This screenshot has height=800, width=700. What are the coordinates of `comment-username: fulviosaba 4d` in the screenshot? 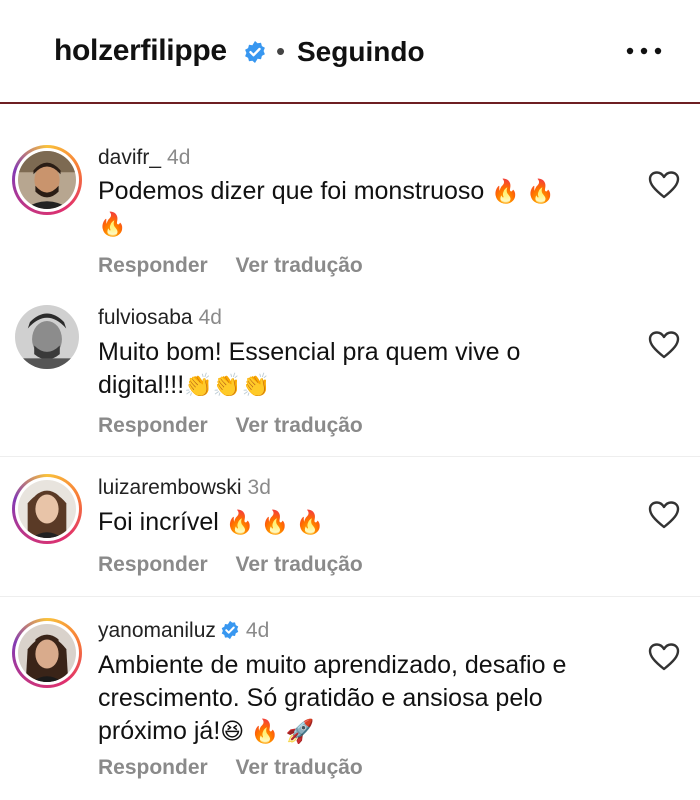 It's located at (160, 318).